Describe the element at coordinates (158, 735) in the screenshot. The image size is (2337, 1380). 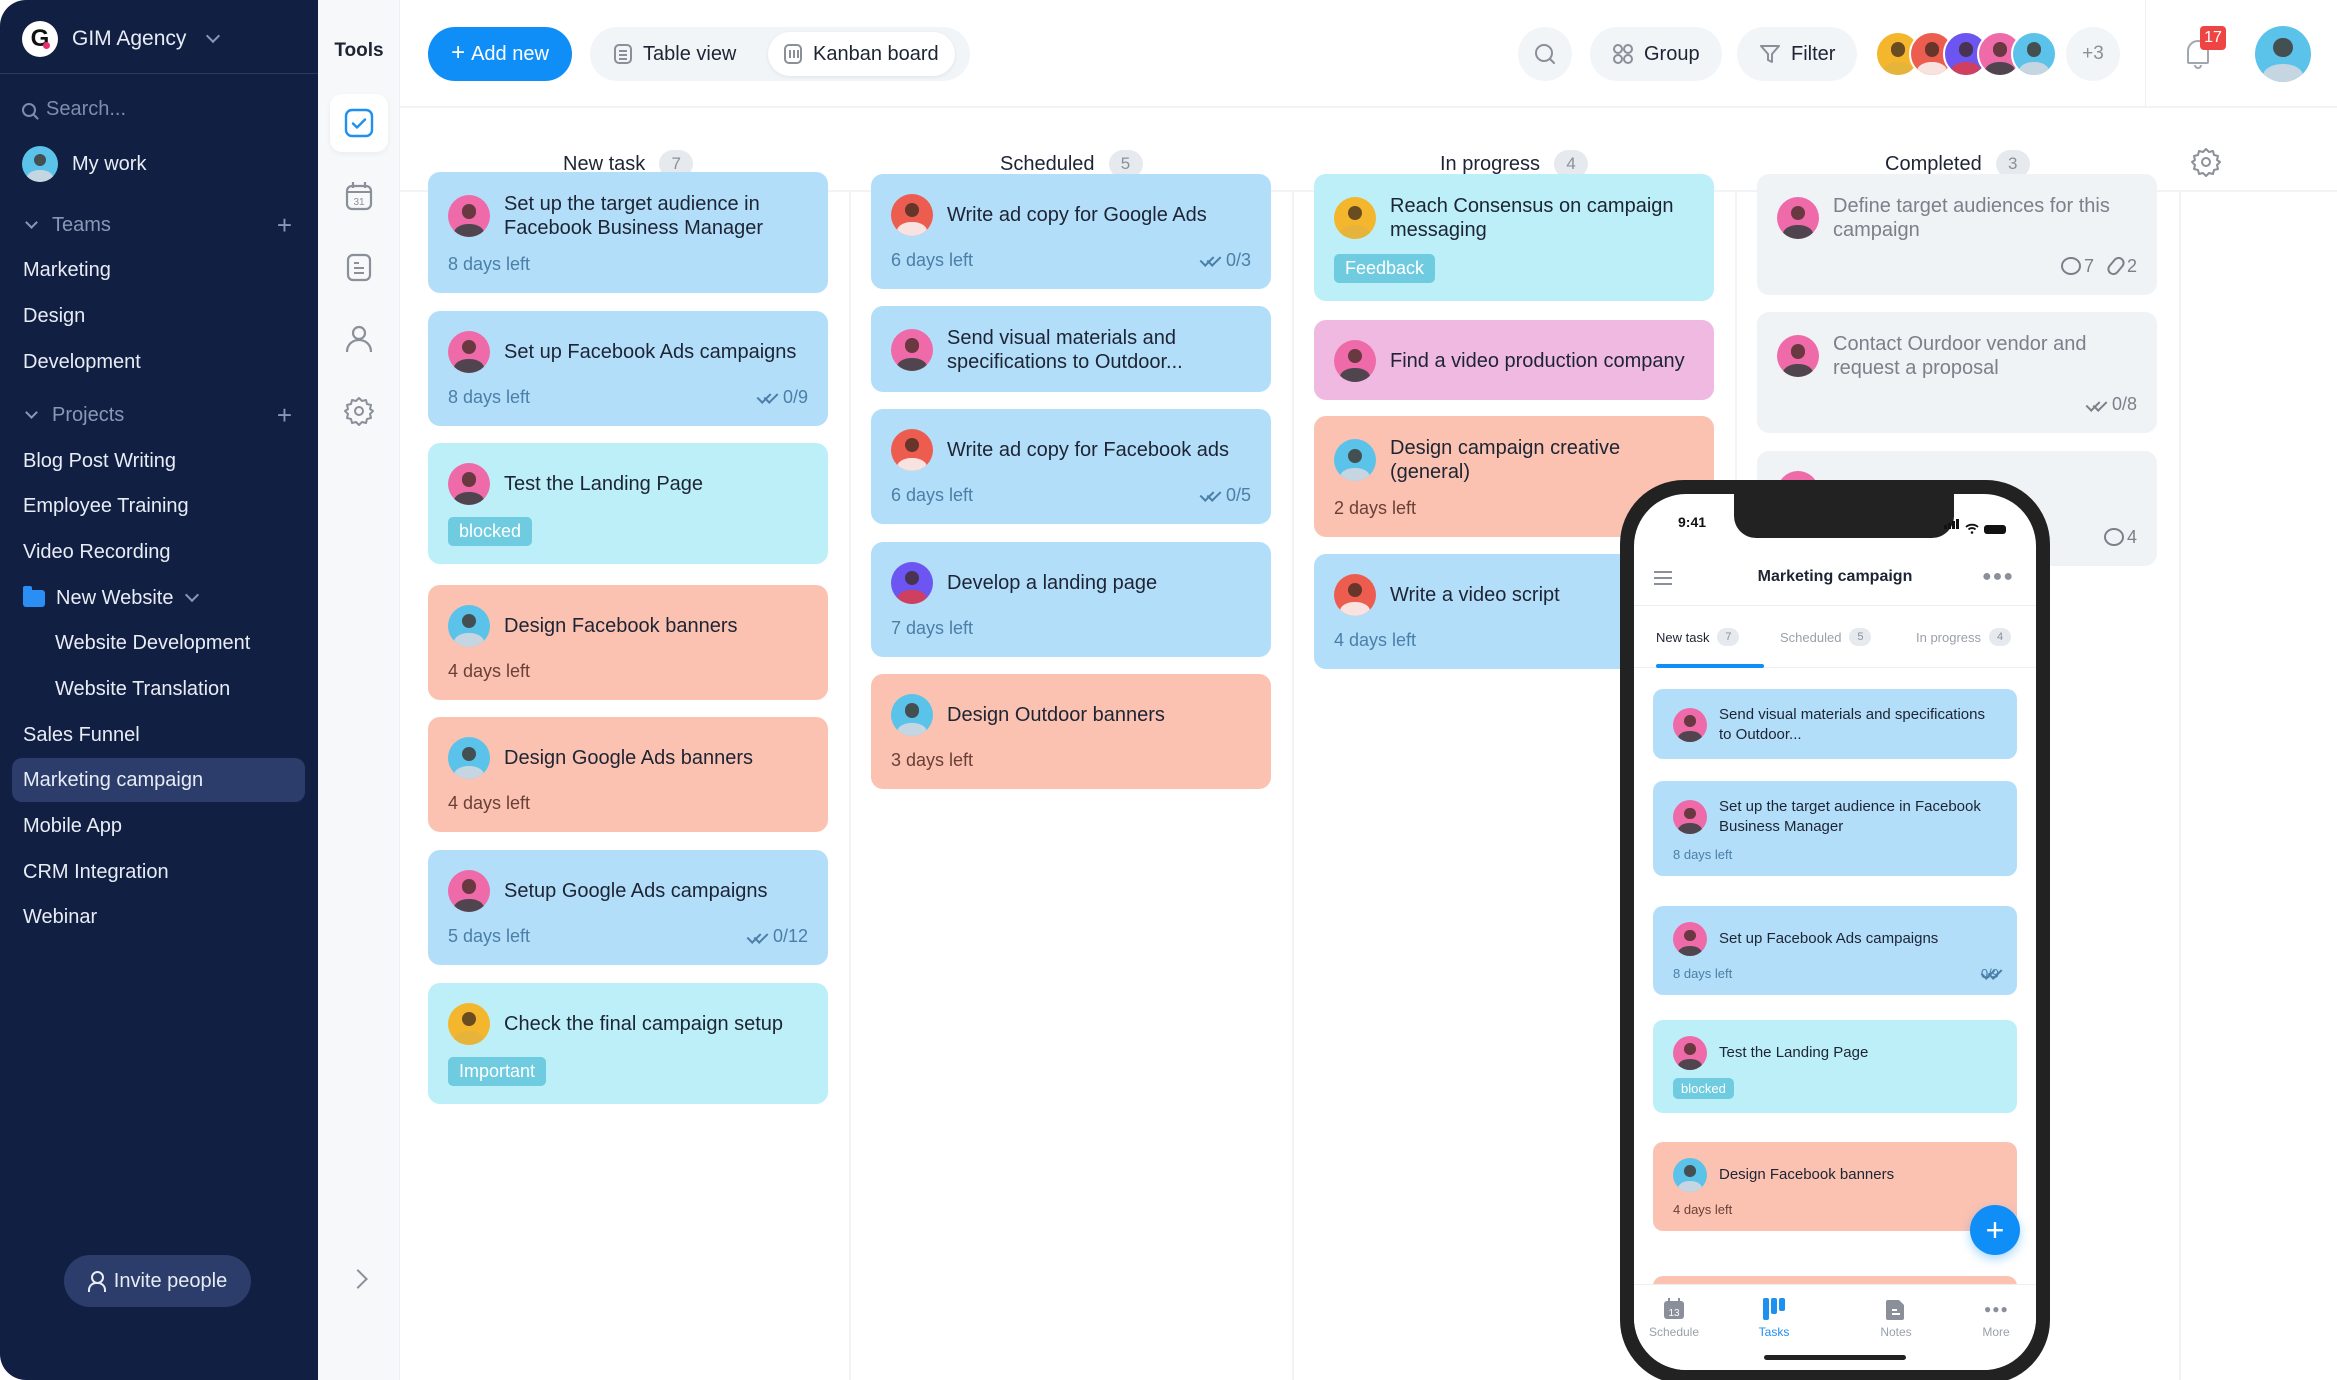
I see `sidebar-item-project: Sales Funnel` at that location.